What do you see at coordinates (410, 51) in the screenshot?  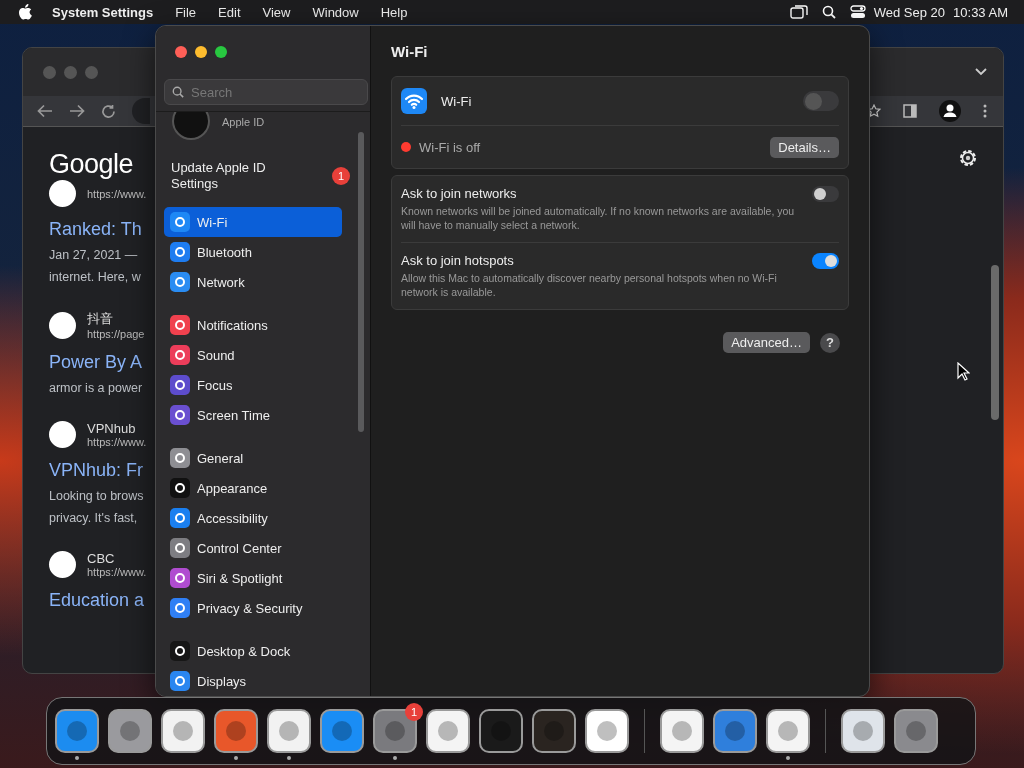 I see `pane-title: Wi-Fi` at bounding box center [410, 51].